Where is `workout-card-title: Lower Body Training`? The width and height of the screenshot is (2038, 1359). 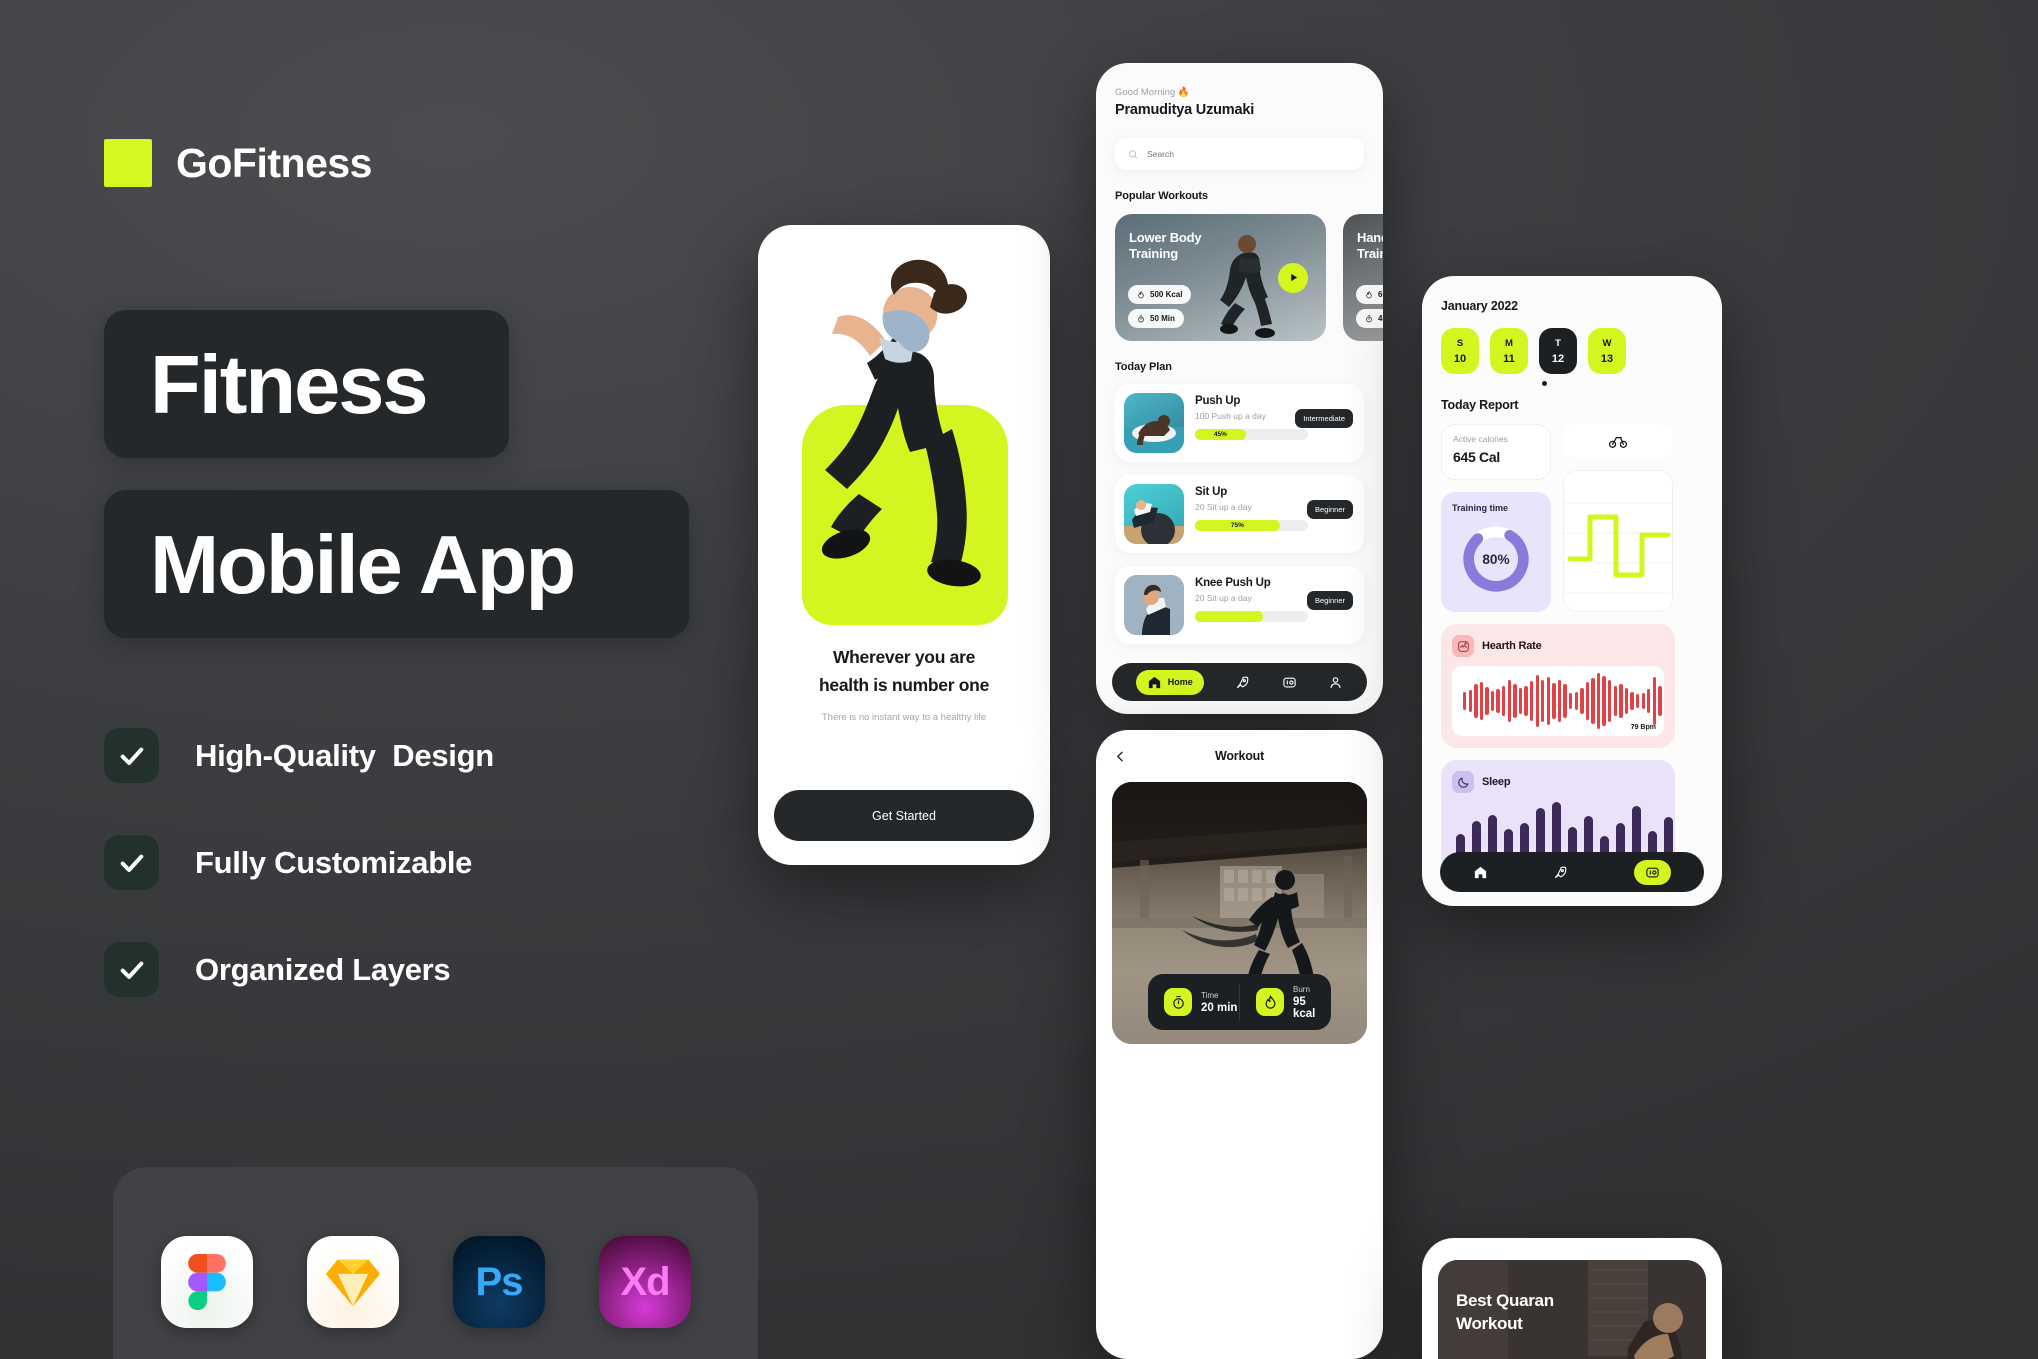
workout-card-title: Lower Body Training is located at coordinates (1189, 245).